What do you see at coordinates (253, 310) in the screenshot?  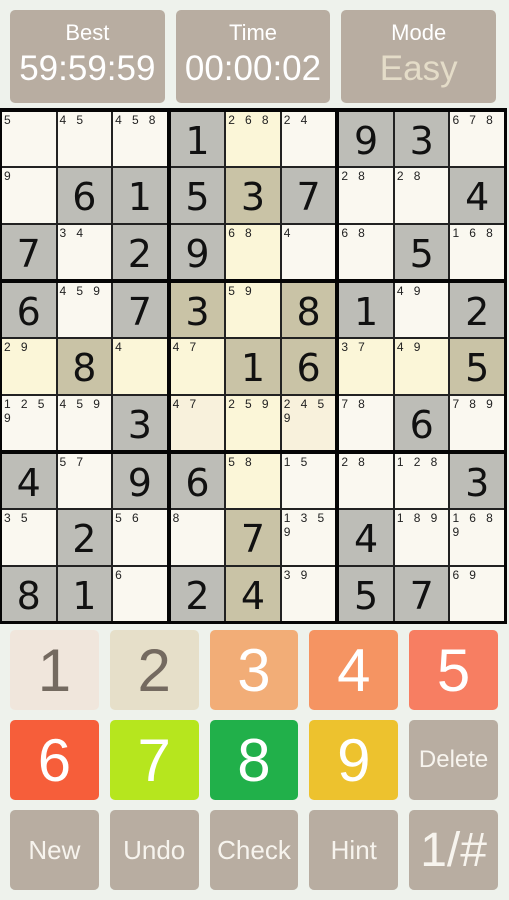 I see `cell-r4c5: 59` at bounding box center [253, 310].